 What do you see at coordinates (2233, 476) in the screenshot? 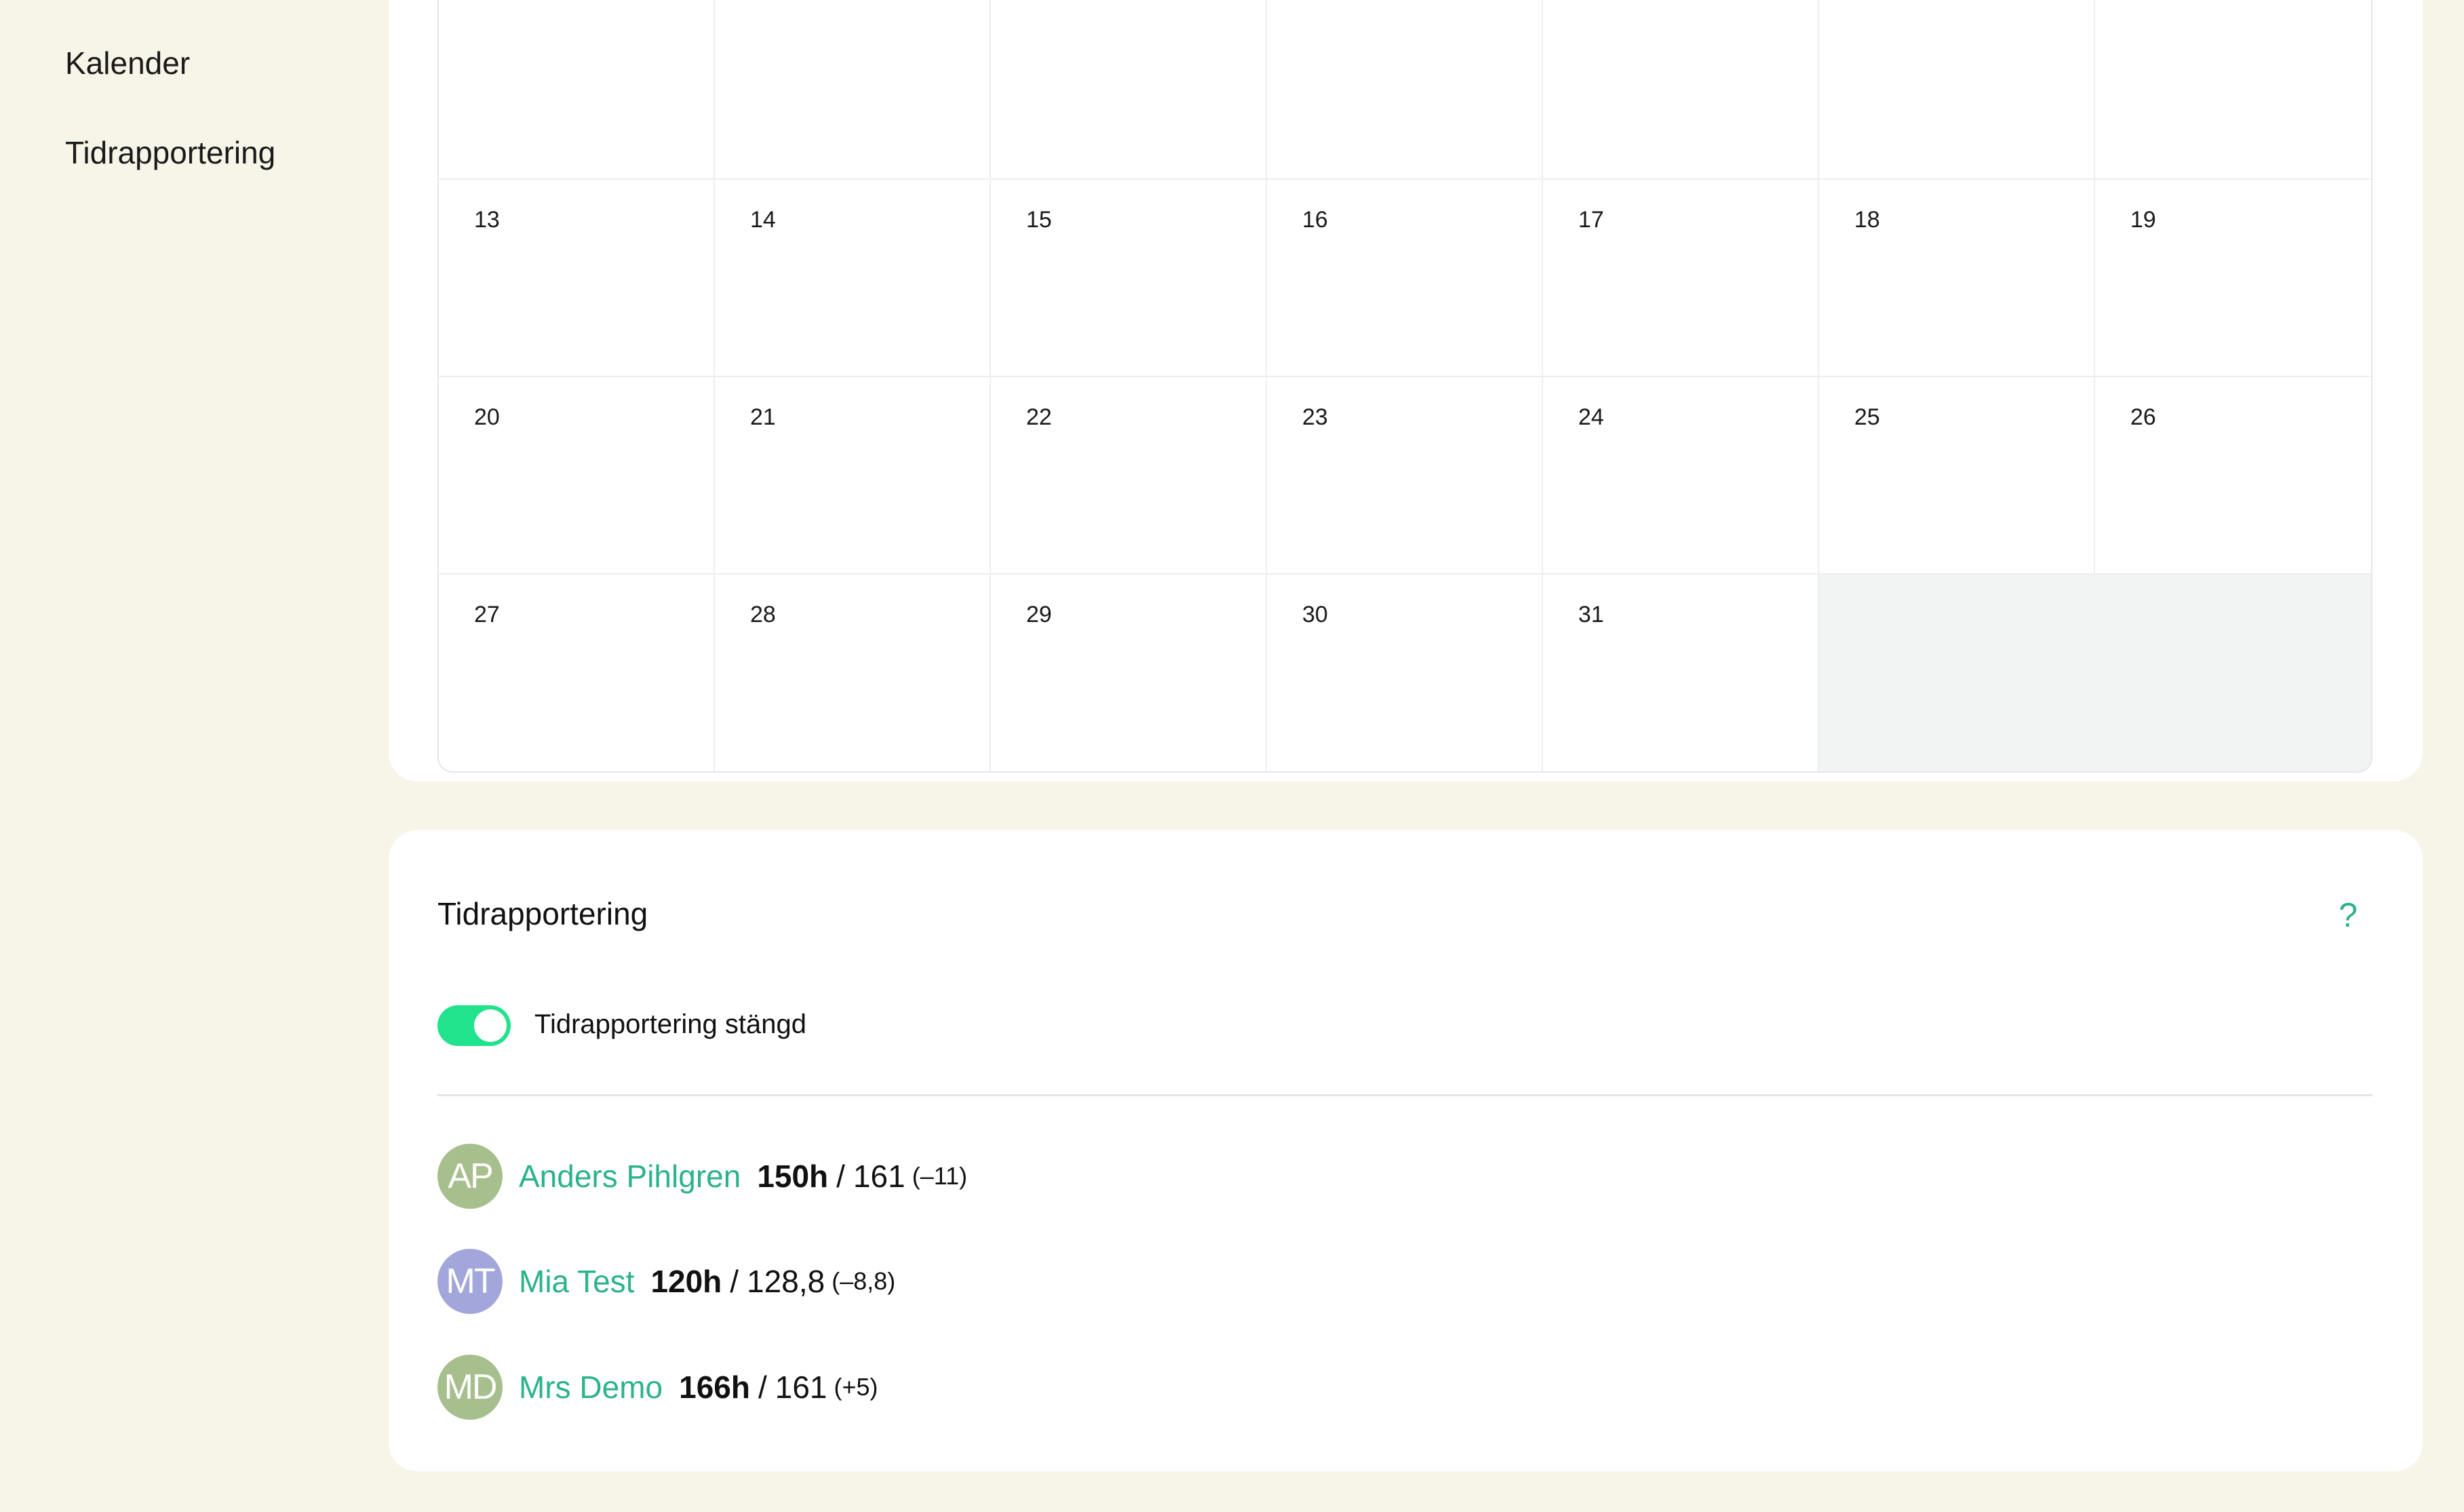
I see `calendar-day-cell: 26` at bounding box center [2233, 476].